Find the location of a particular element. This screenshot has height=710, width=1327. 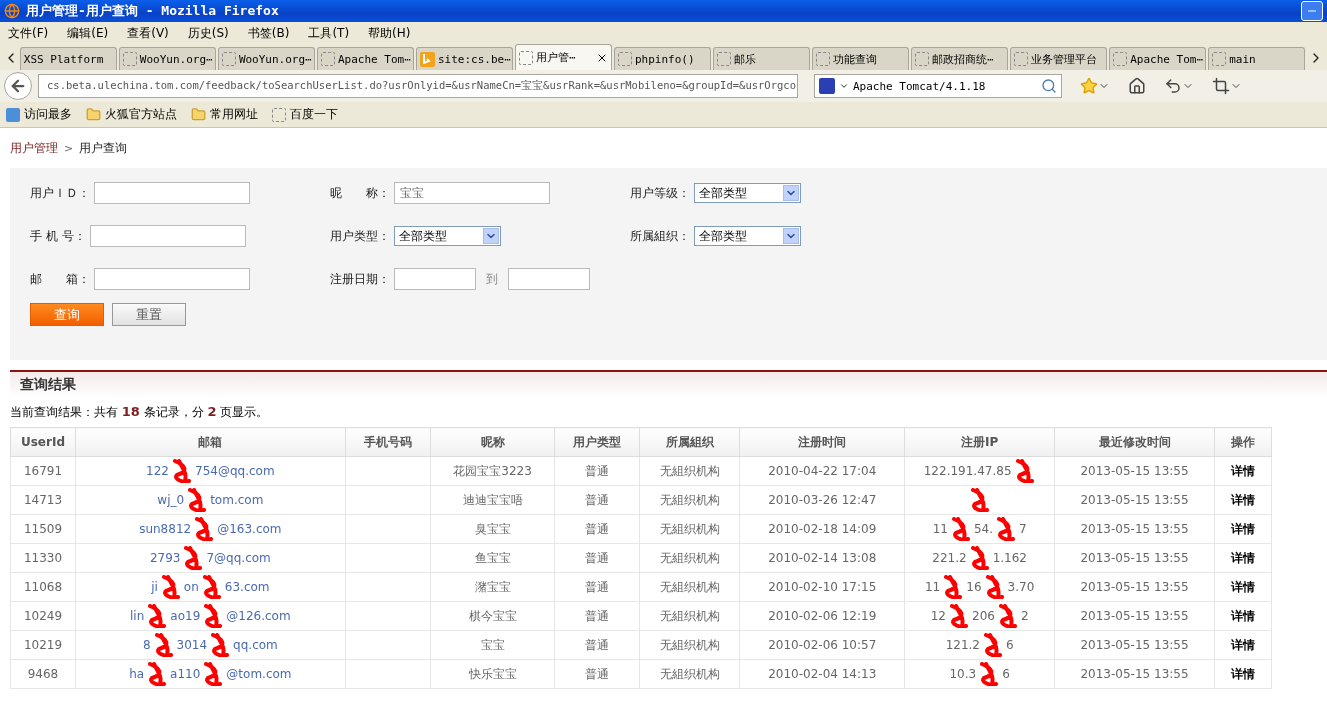

email-fragment: 3014 is located at coordinates (192, 645).